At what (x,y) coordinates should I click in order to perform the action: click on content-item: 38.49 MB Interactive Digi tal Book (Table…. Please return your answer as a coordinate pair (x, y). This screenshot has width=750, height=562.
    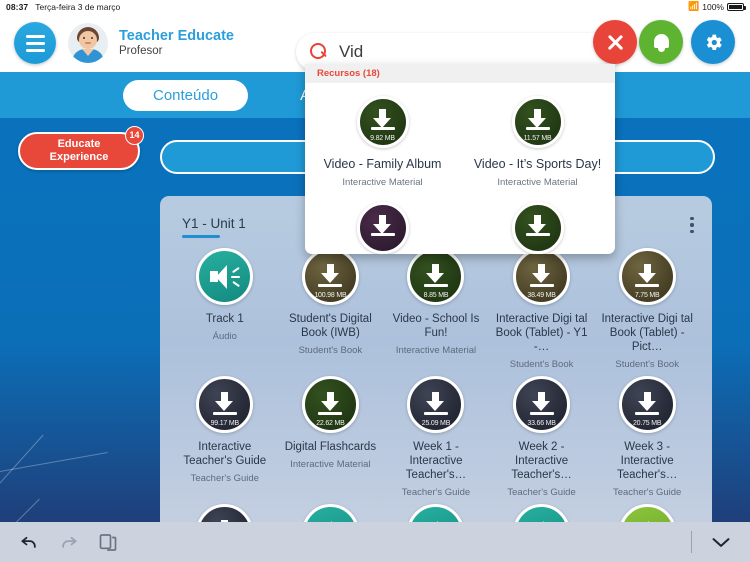
    Looking at the image, I should click on (542, 306).